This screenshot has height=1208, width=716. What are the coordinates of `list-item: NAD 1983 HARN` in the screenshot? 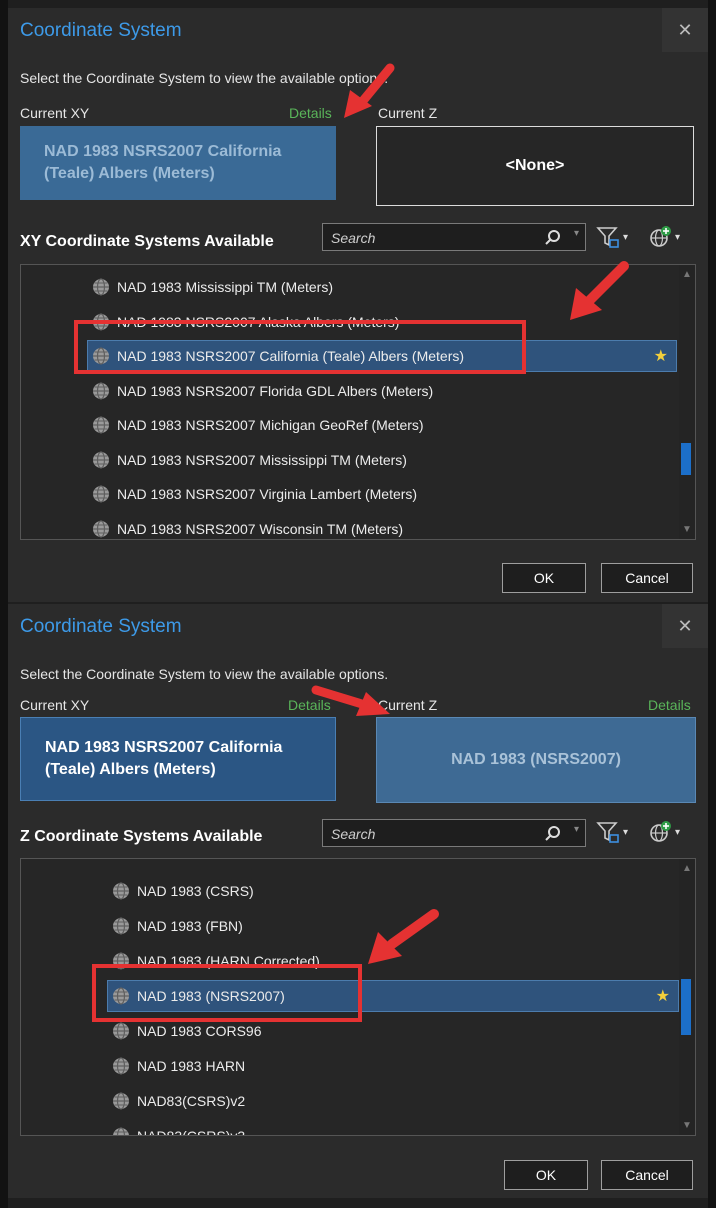 It's located at (178, 1066).